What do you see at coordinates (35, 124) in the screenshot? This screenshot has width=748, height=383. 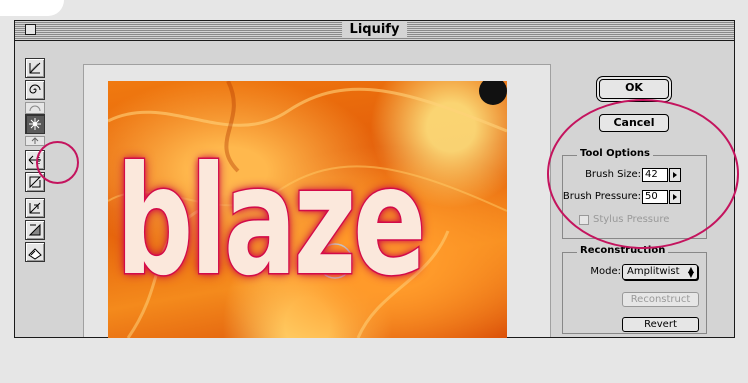 I see `pucker-tool-icon` at bounding box center [35, 124].